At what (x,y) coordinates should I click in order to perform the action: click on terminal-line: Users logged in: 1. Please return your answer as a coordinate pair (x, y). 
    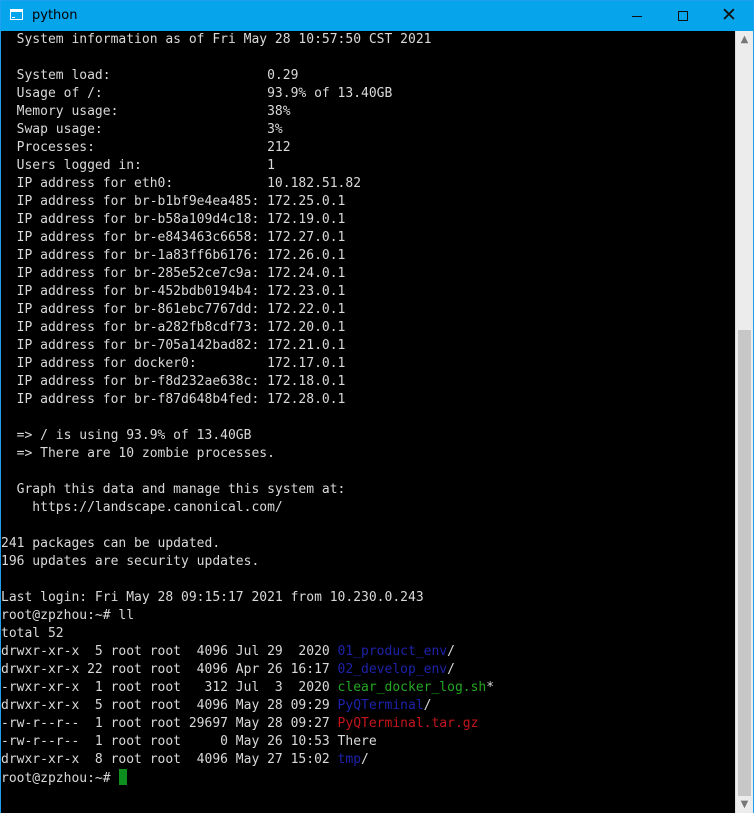
    Looking at the image, I should click on (368, 166).